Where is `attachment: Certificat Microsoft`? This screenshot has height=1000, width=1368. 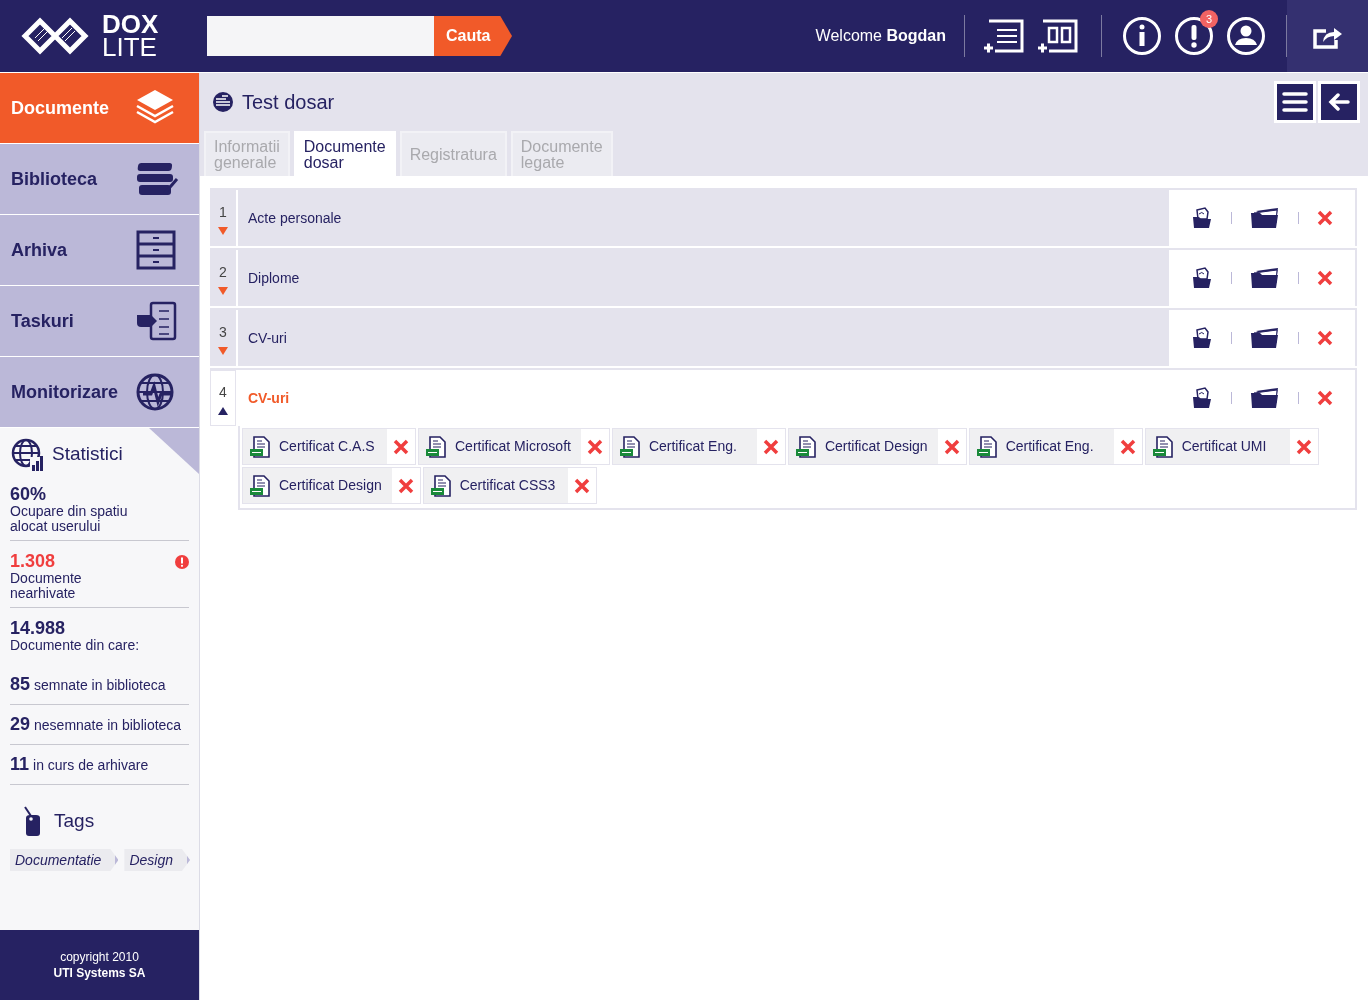 attachment: Certificat Microsoft is located at coordinates (514, 446).